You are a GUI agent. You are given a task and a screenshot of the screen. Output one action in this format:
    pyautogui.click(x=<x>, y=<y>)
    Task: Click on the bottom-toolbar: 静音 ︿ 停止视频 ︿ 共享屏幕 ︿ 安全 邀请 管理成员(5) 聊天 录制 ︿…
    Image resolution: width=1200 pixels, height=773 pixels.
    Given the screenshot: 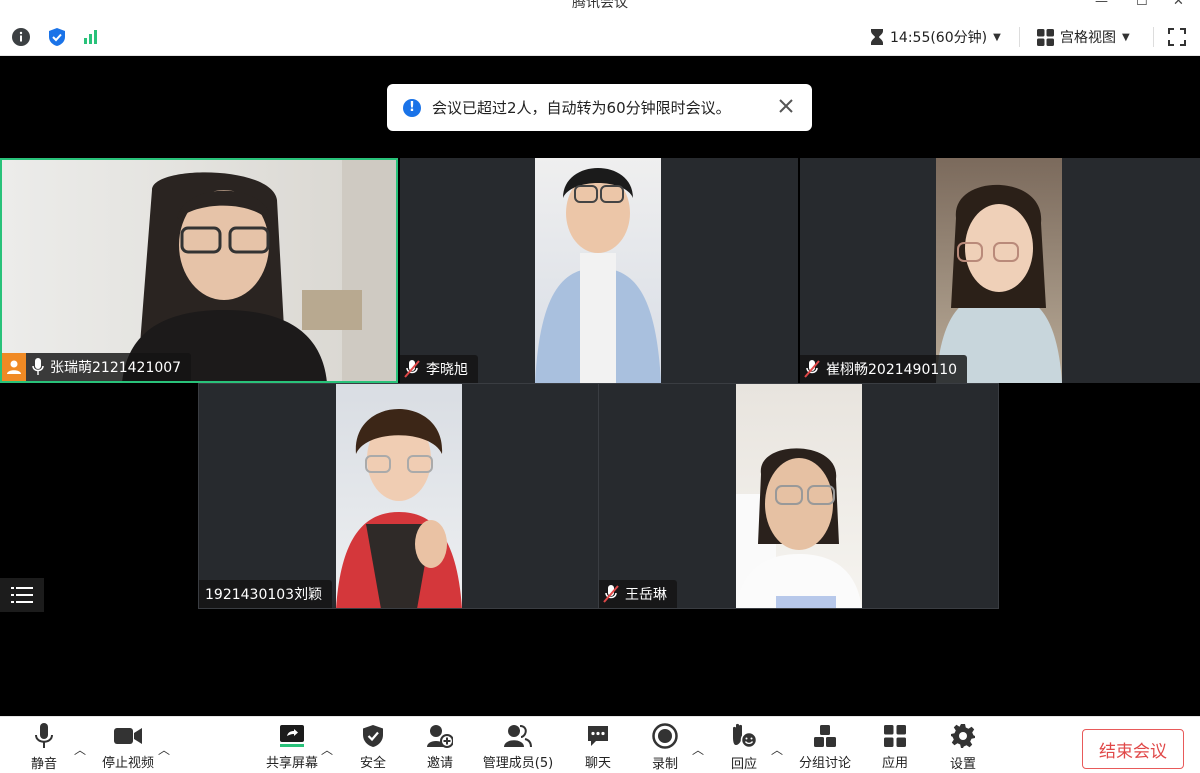 What is the action you would take?
    pyautogui.click(x=600, y=744)
    